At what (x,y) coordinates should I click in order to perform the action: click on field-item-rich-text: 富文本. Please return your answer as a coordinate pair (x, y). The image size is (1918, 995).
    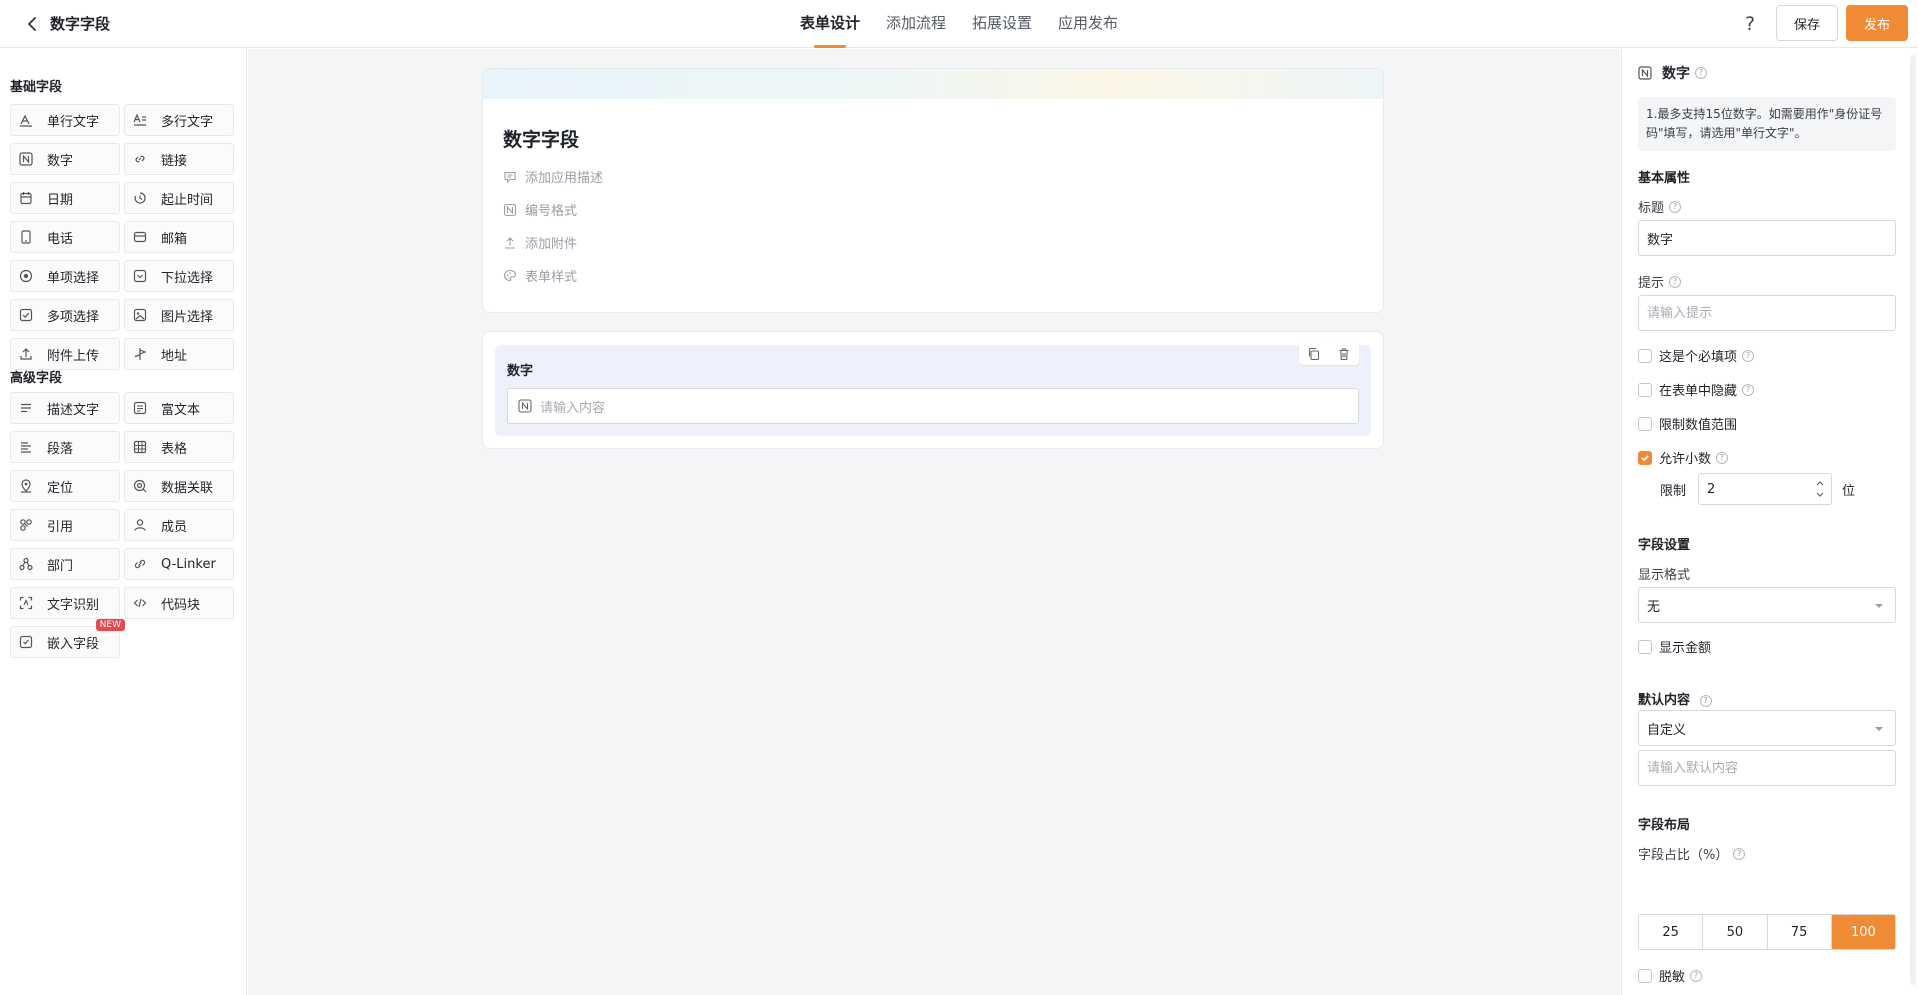
    Looking at the image, I should click on (179, 408).